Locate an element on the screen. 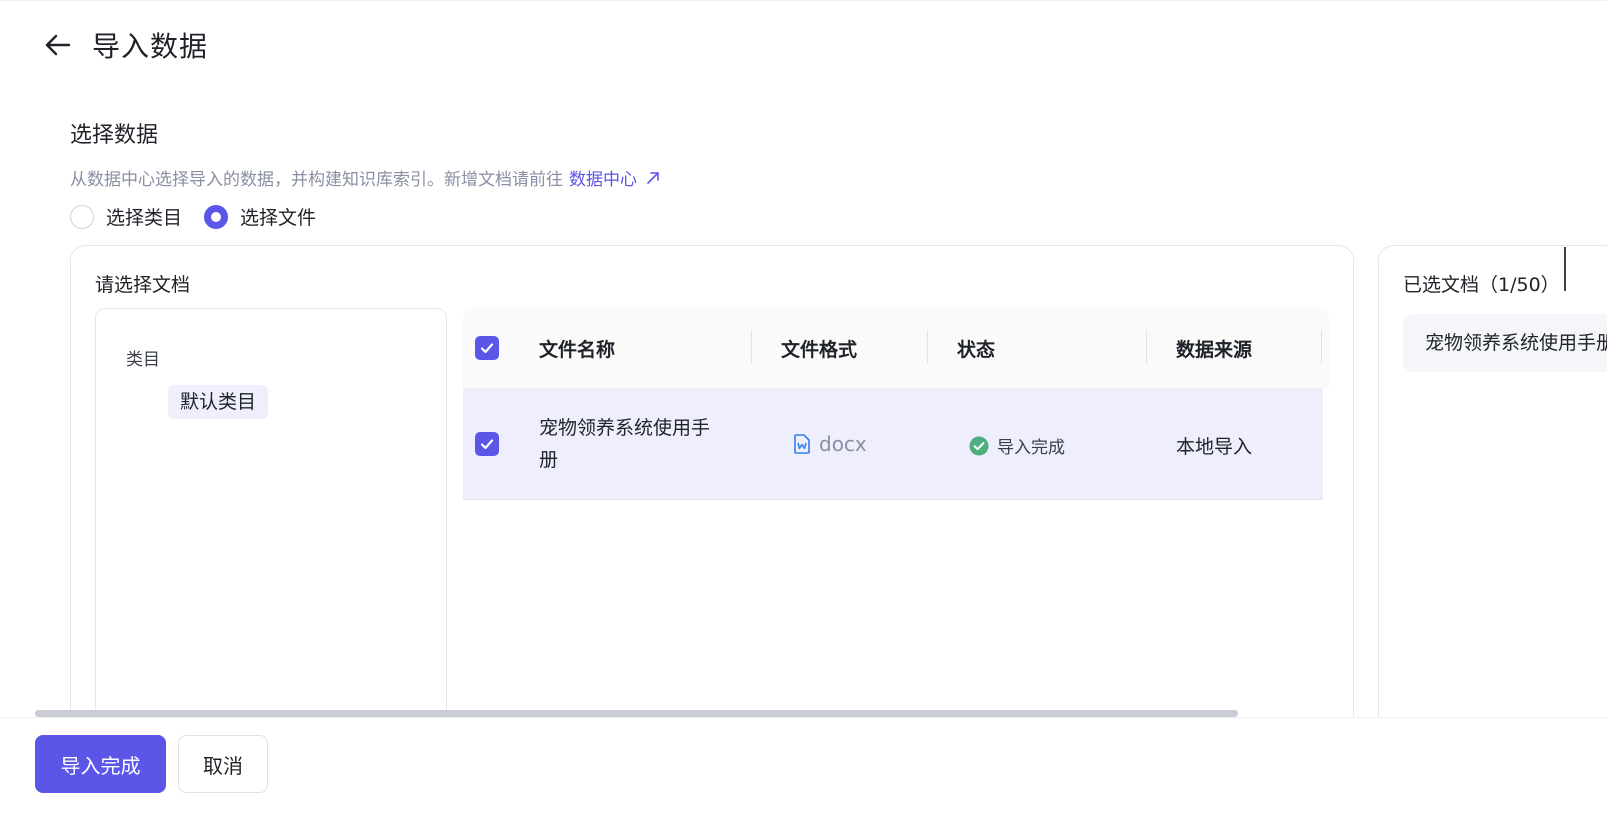 The width and height of the screenshot is (1607, 828). data-center-link-label: 数据中心 is located at coordinates (603, 180).